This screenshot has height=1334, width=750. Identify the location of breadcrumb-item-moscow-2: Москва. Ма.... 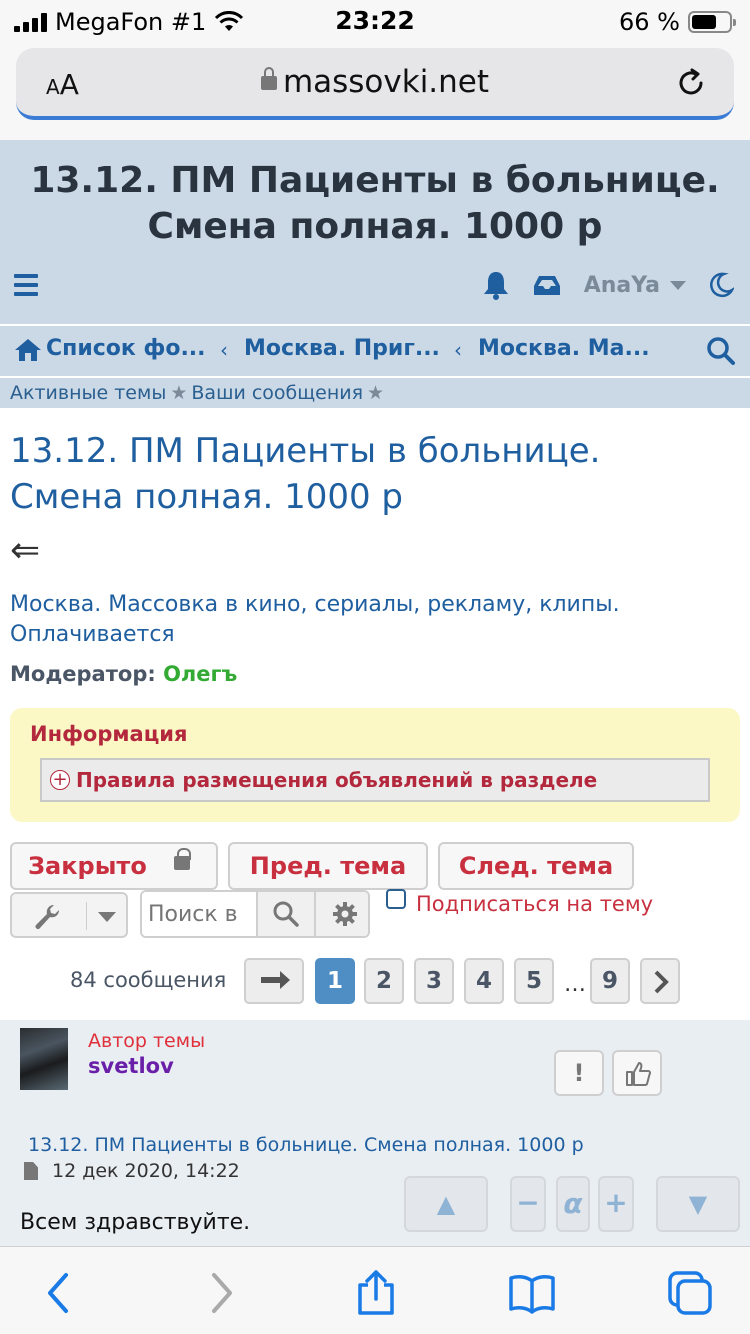
(564, 348).